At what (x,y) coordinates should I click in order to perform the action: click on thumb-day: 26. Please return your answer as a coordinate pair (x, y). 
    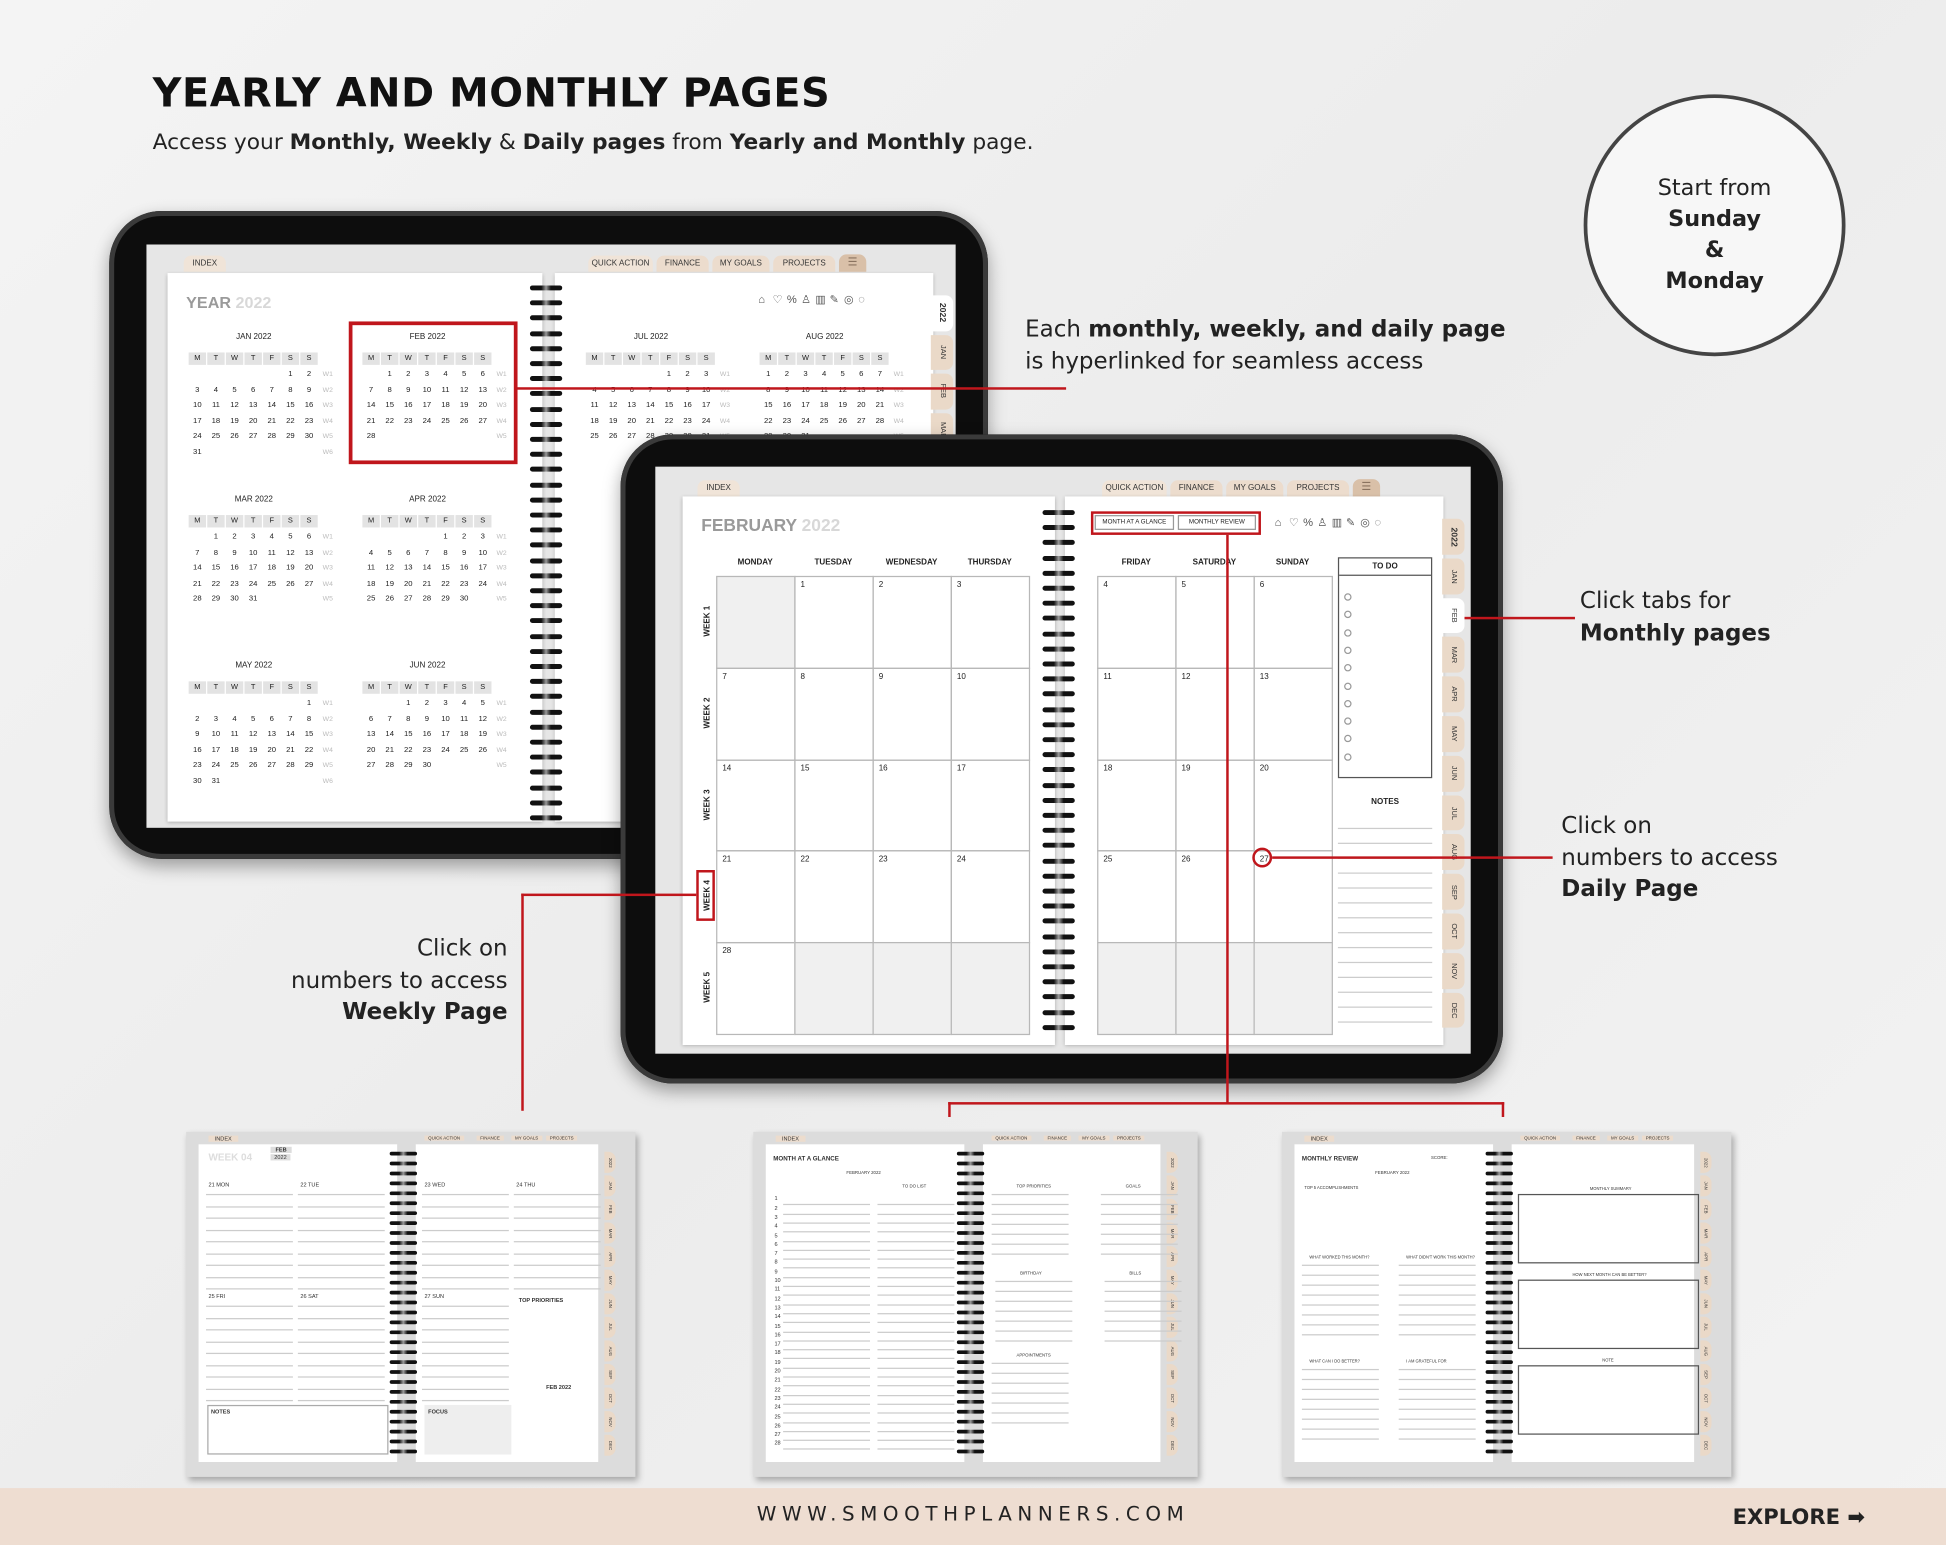
    Looking at the image, I should click on (777, 1425).